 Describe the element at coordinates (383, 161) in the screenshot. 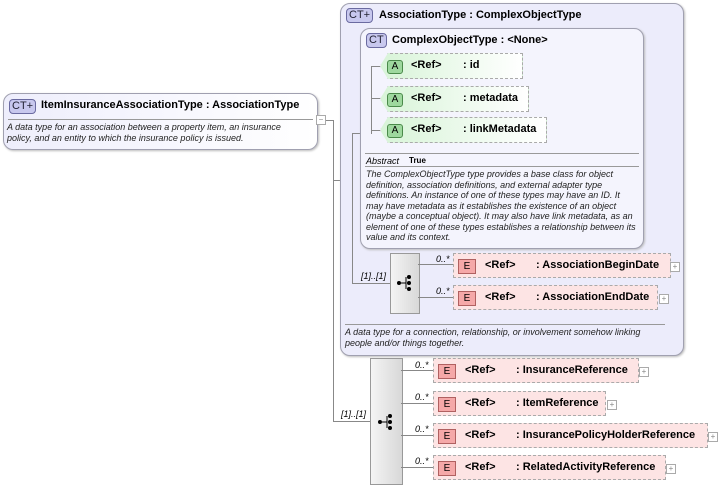

I see `abstract-label: Abstract` at that location.